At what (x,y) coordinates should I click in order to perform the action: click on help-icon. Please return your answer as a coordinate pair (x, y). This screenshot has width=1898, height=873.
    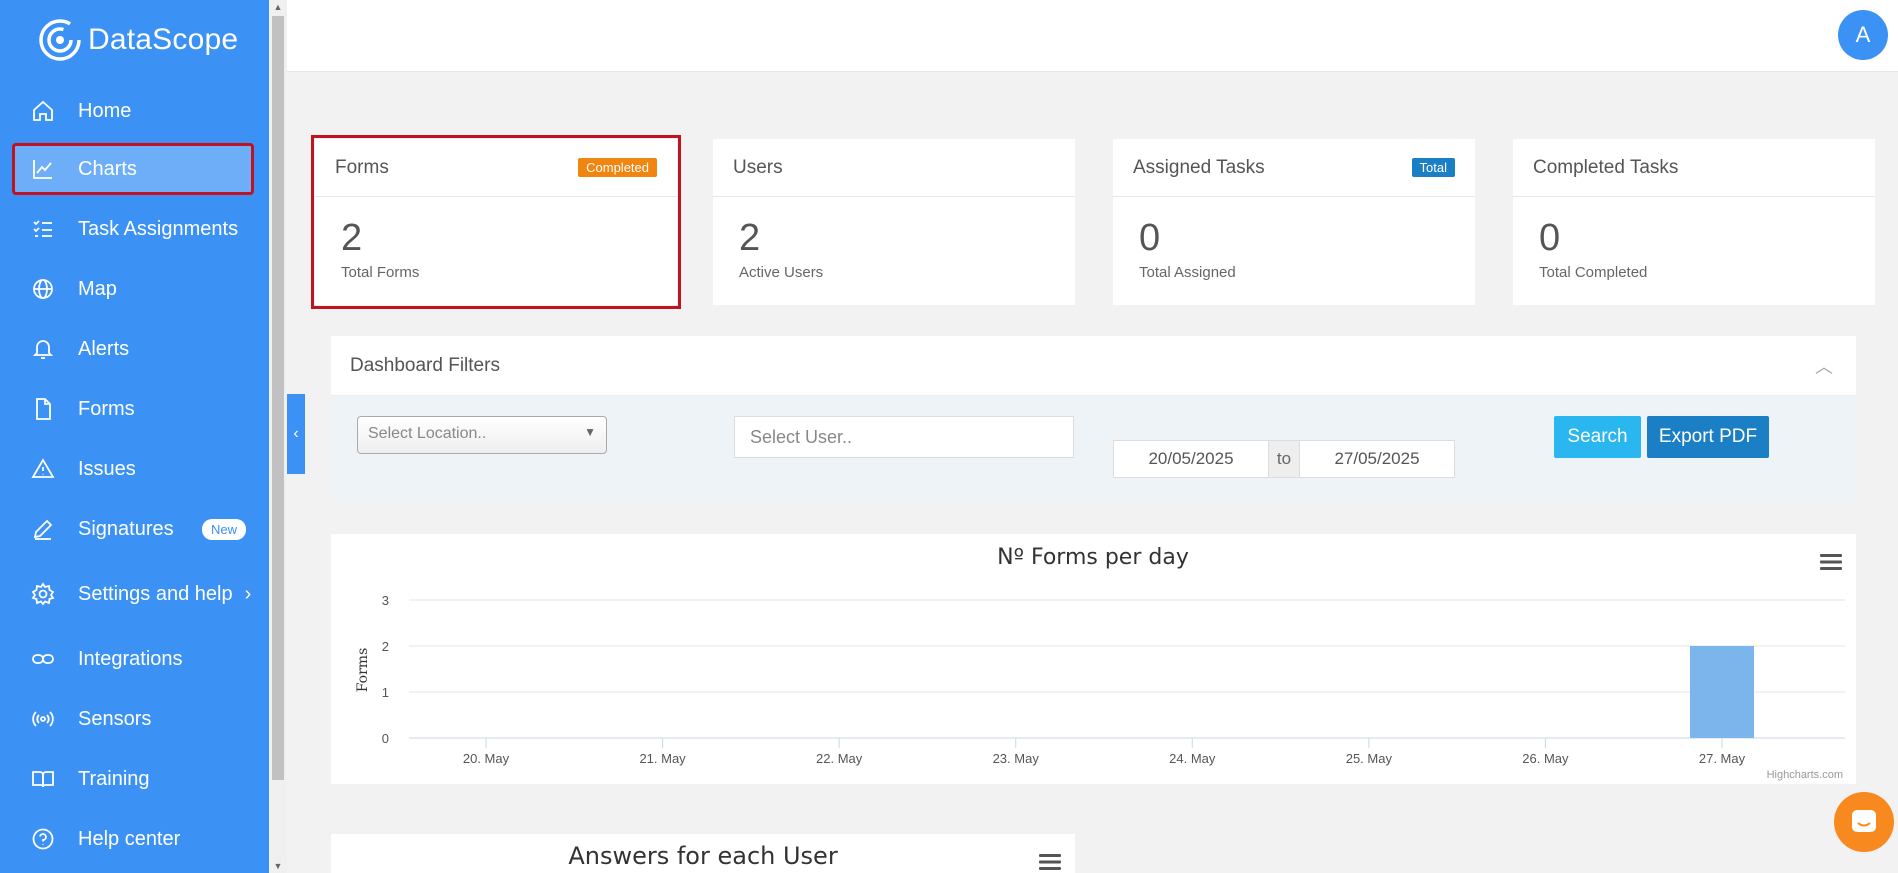
    Looking at the image, I should click on (43, 839).